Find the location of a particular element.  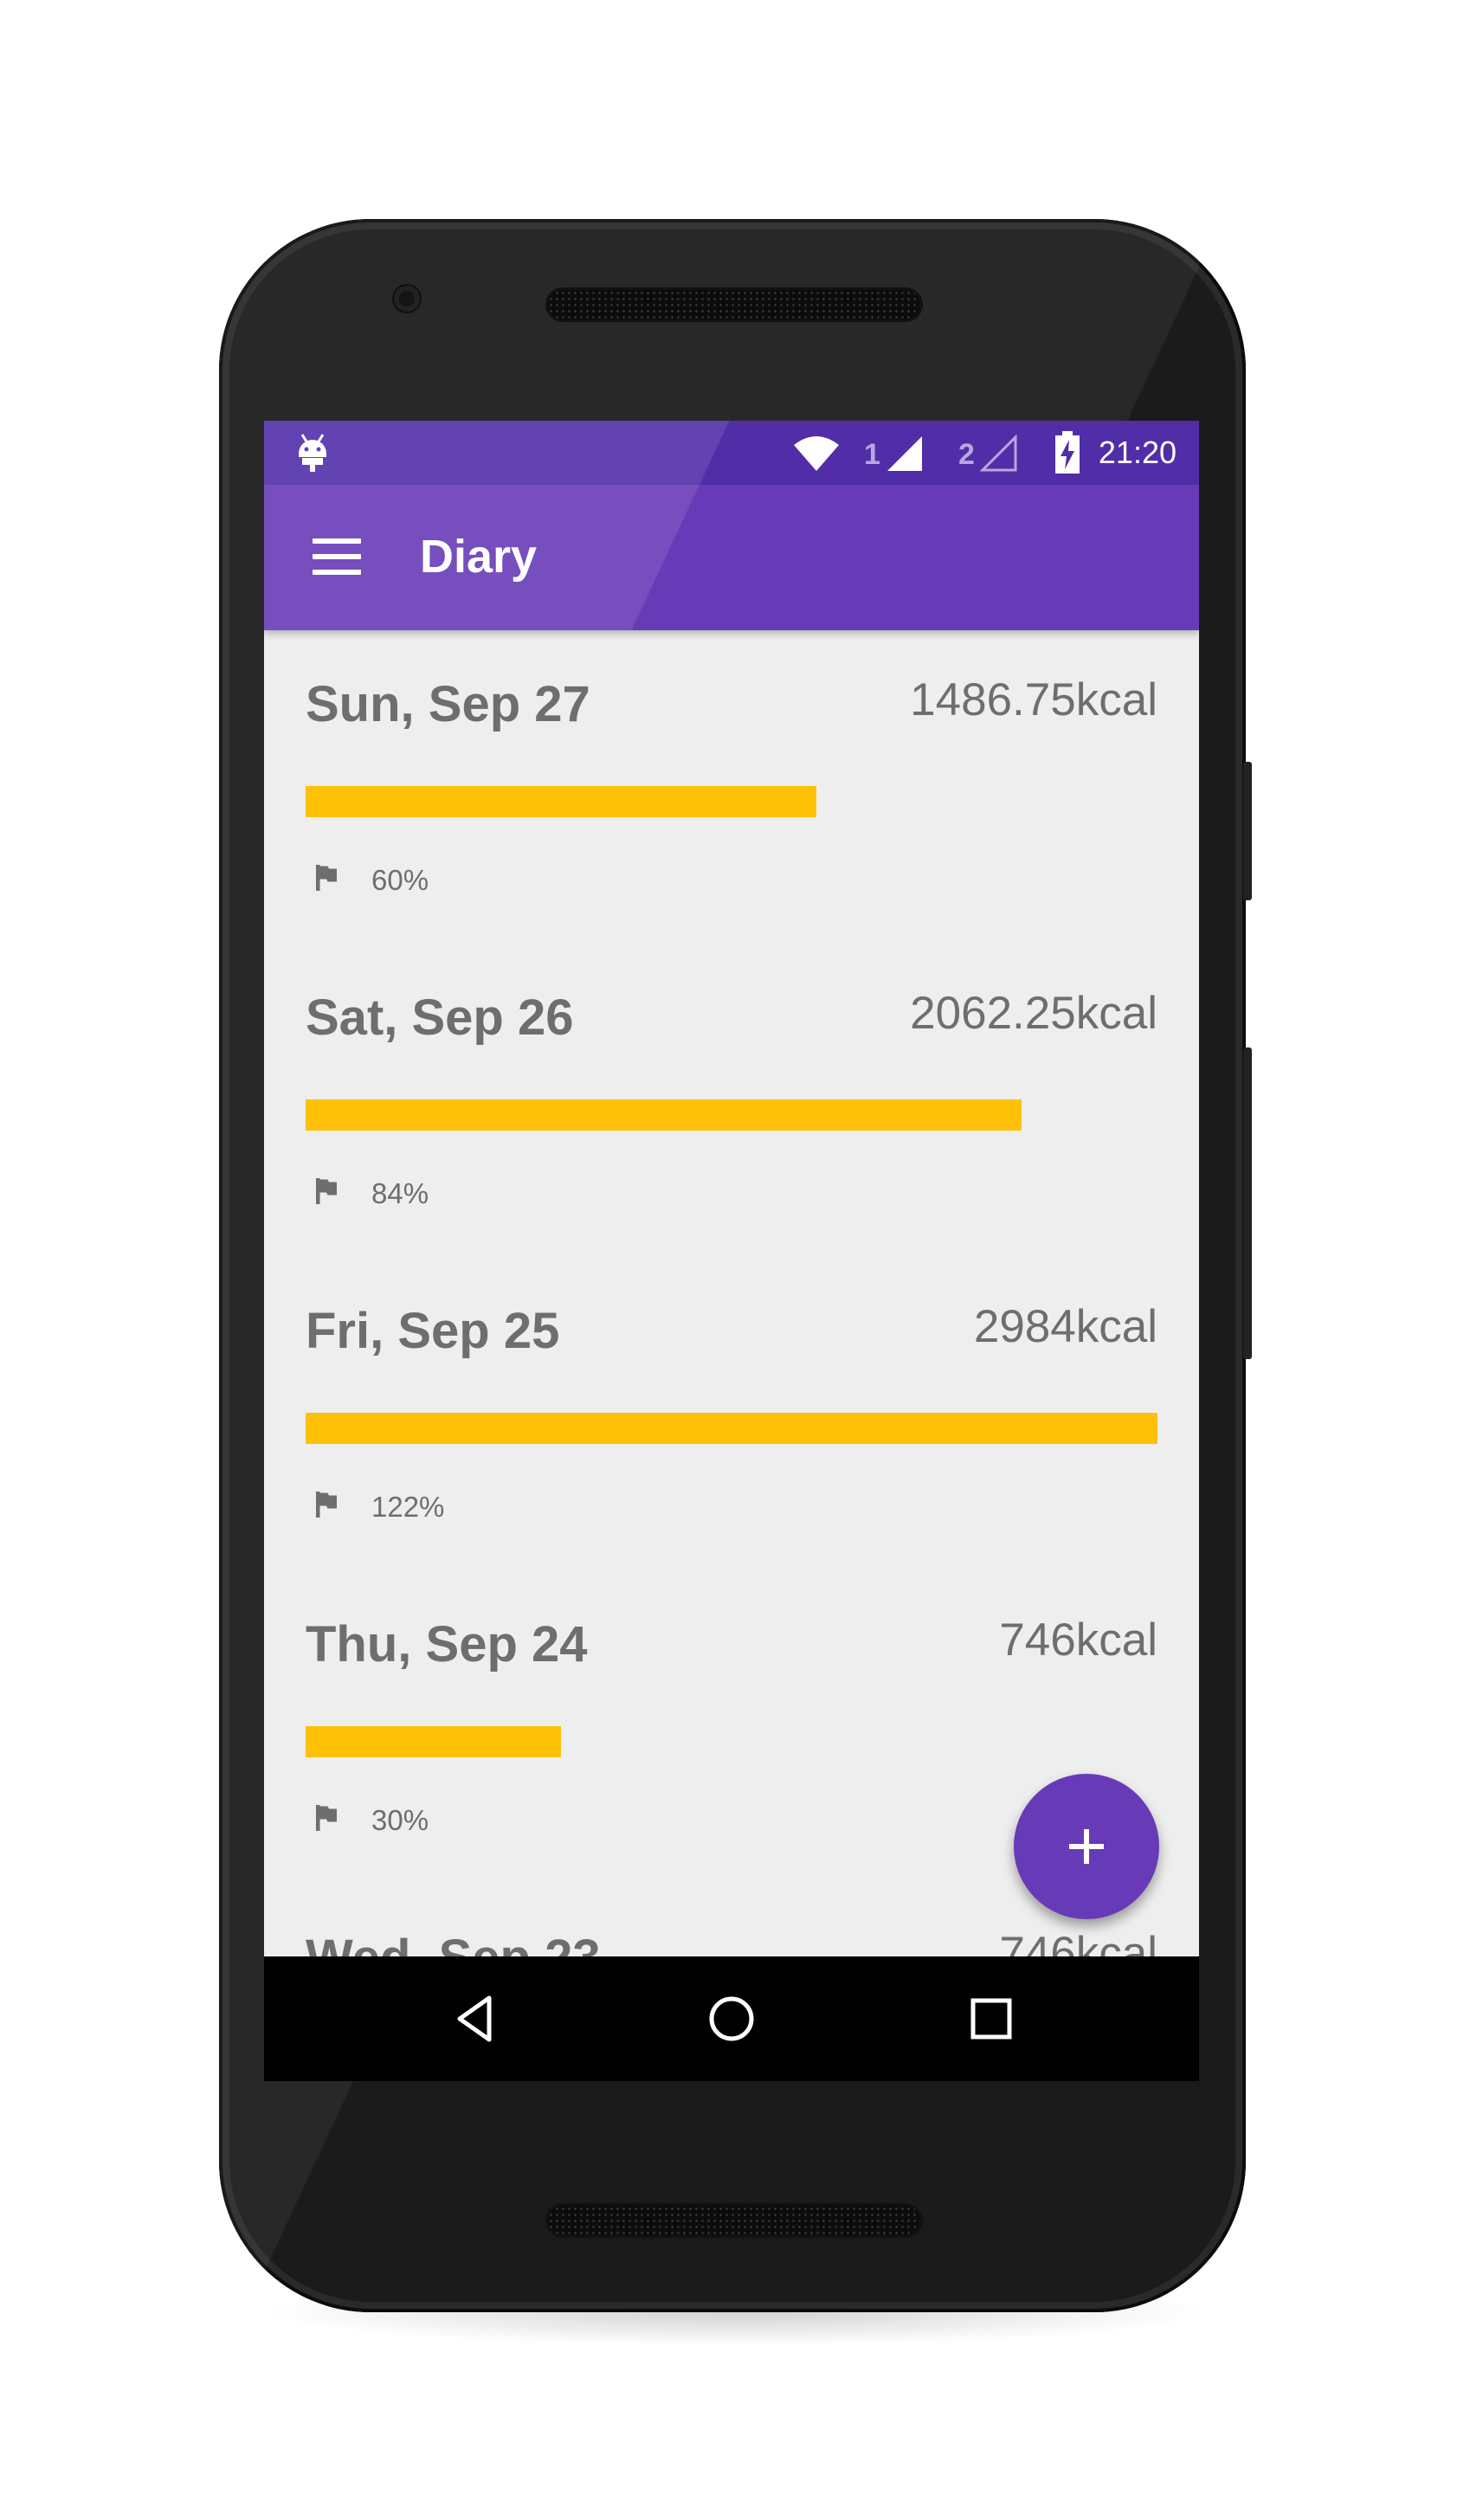

plus-icon is located at coordinates (1087, 1846).